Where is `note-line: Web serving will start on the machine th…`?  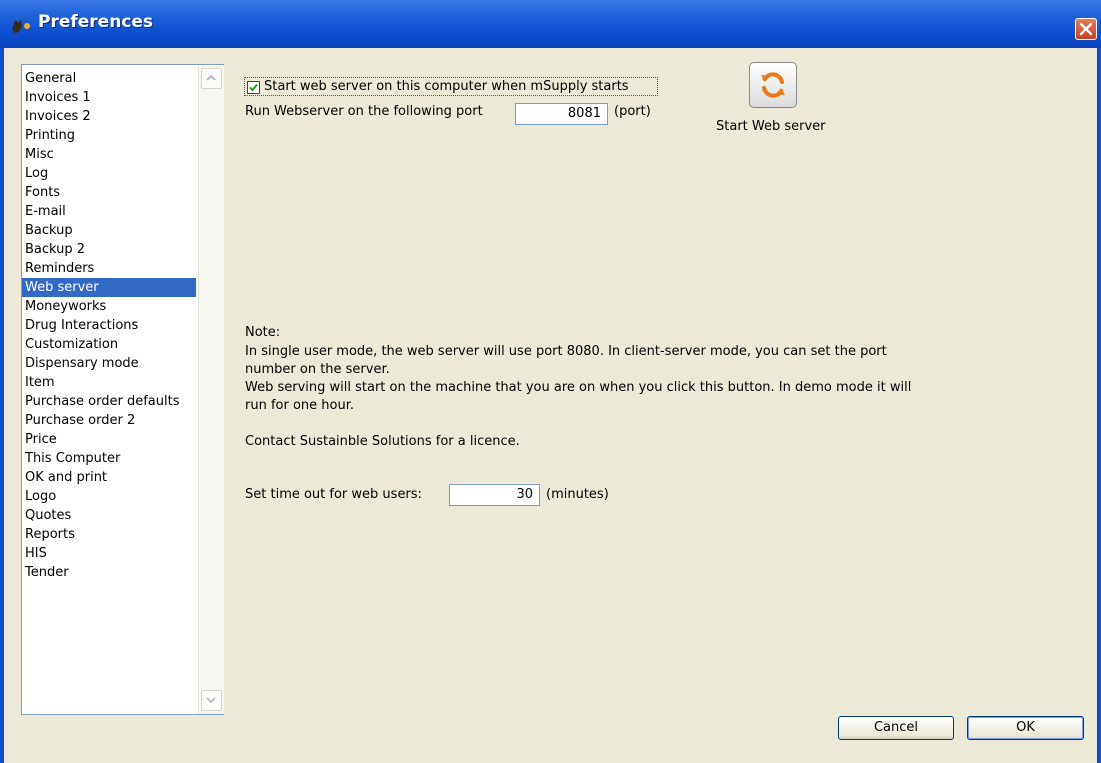 note-line: Web serving will start on the machine th… is located at coordinates (578, 387).